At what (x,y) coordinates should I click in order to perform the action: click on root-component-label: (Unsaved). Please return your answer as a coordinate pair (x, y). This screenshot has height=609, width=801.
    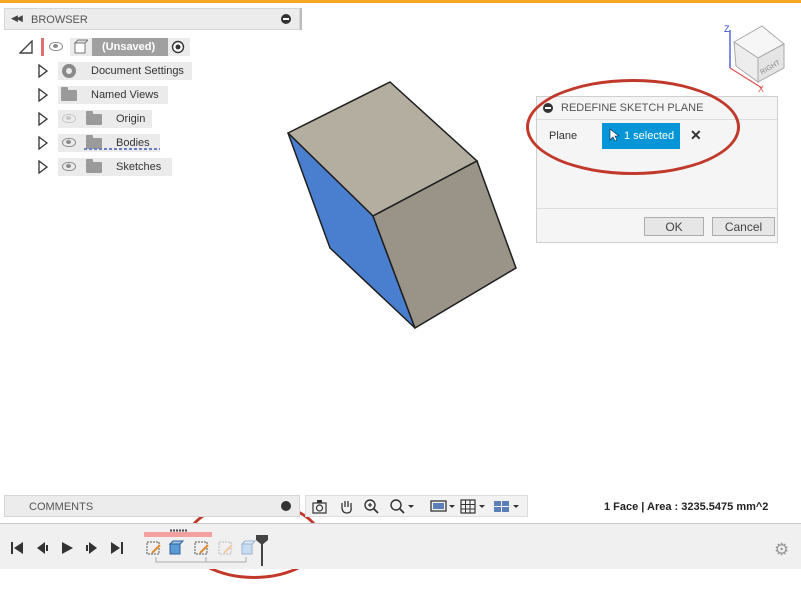
    Looking at the image, I should click on (128, 47).